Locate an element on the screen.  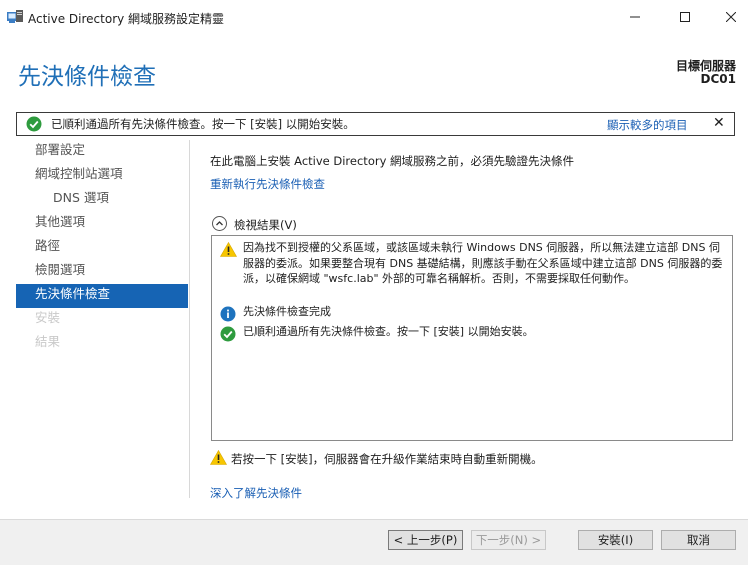
minimize-icon is located at coordinates (635, 17).